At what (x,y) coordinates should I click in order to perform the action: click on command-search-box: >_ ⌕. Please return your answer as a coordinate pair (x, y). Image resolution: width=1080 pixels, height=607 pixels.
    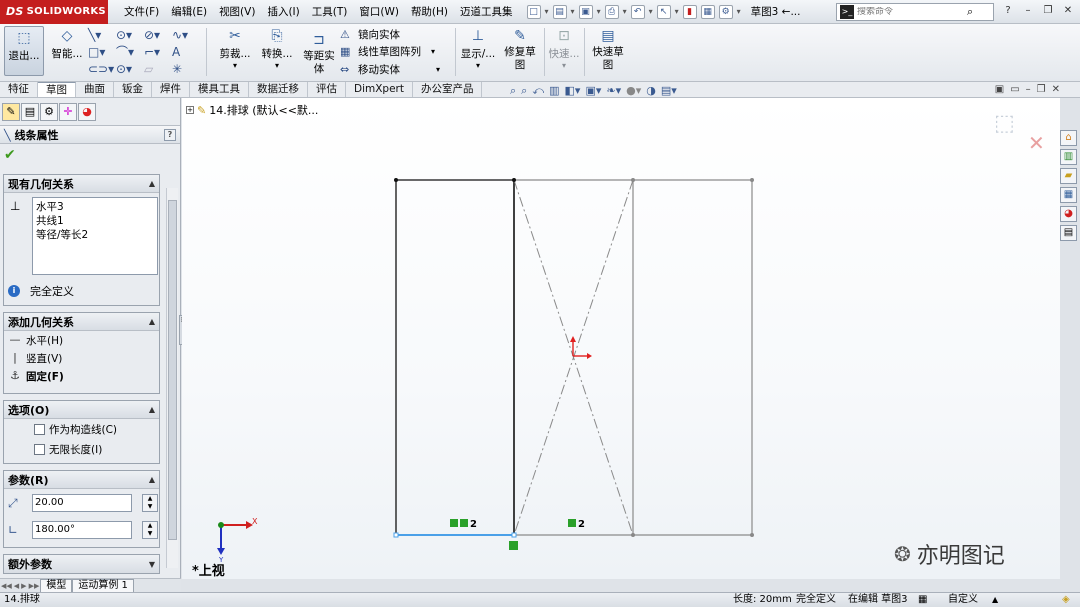
    Looking at the image, I should click on (915, 12).